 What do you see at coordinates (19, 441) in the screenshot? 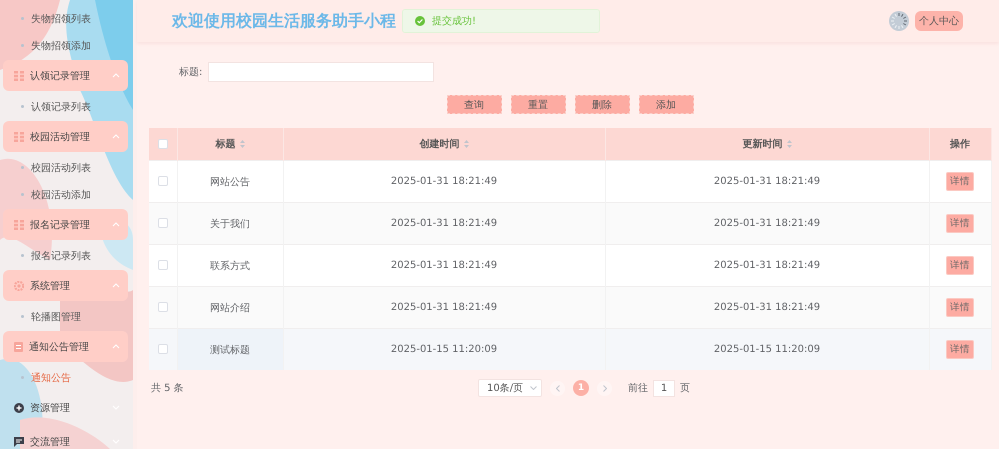
I see `chat-icon` at bounding box center [19, 441].